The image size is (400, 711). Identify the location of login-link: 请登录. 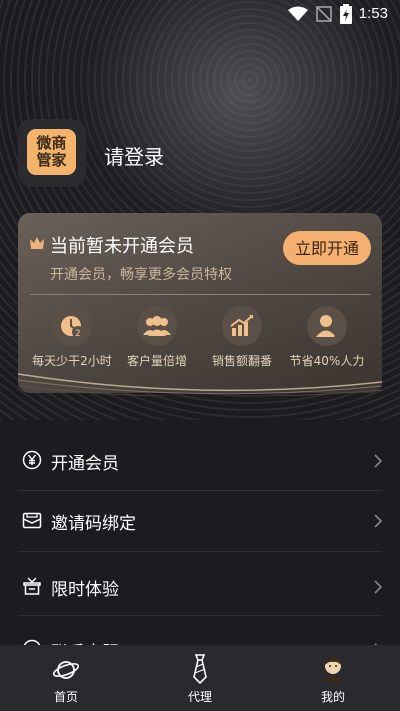
(134, 155).